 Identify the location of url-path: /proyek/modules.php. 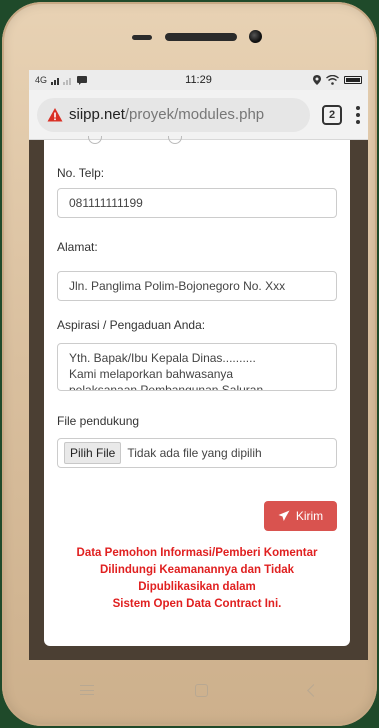
(194, 114).